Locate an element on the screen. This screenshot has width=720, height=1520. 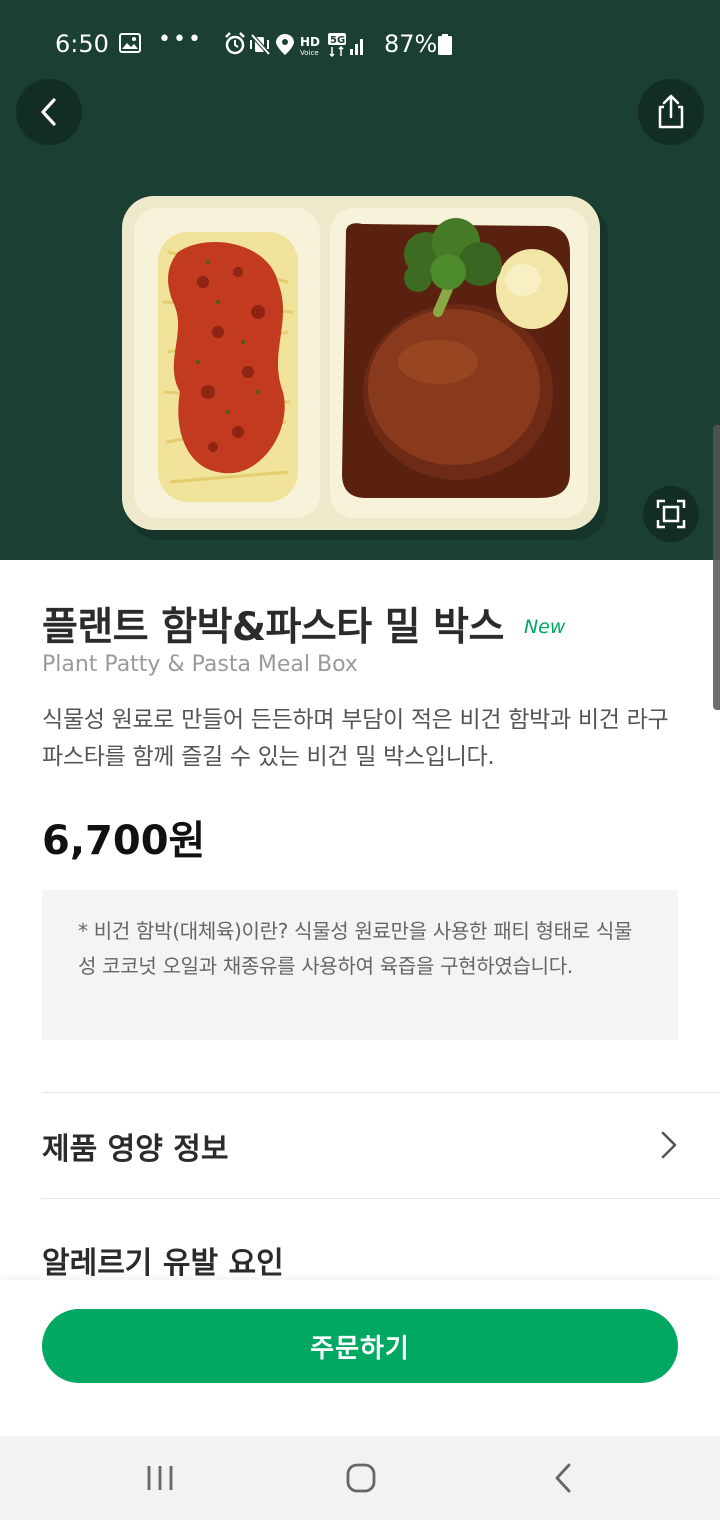
edge-panel-handle is located at coordinates (716, 567).